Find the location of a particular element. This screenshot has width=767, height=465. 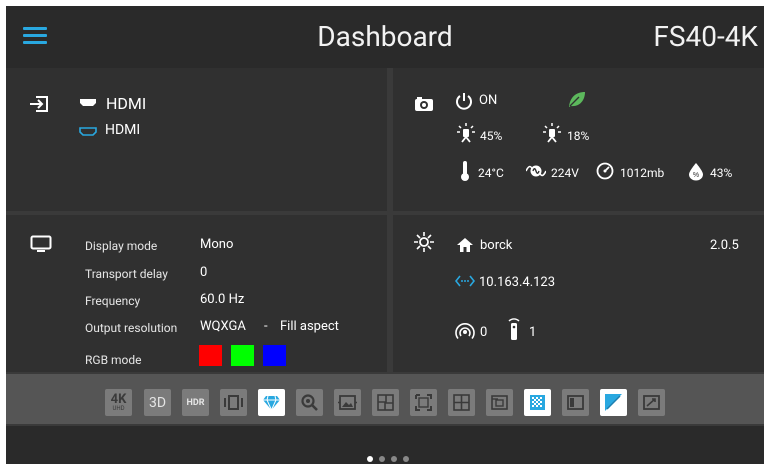

rgb-mode-label: RGB mode is located at coordinates (113, 360).